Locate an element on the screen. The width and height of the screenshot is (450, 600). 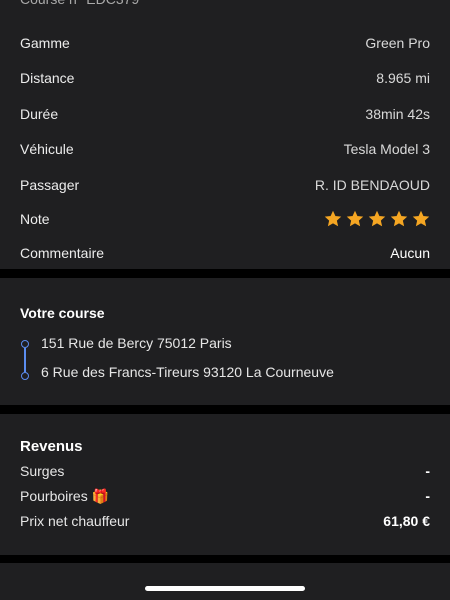
star-rating is located at coordinates (377, 219).